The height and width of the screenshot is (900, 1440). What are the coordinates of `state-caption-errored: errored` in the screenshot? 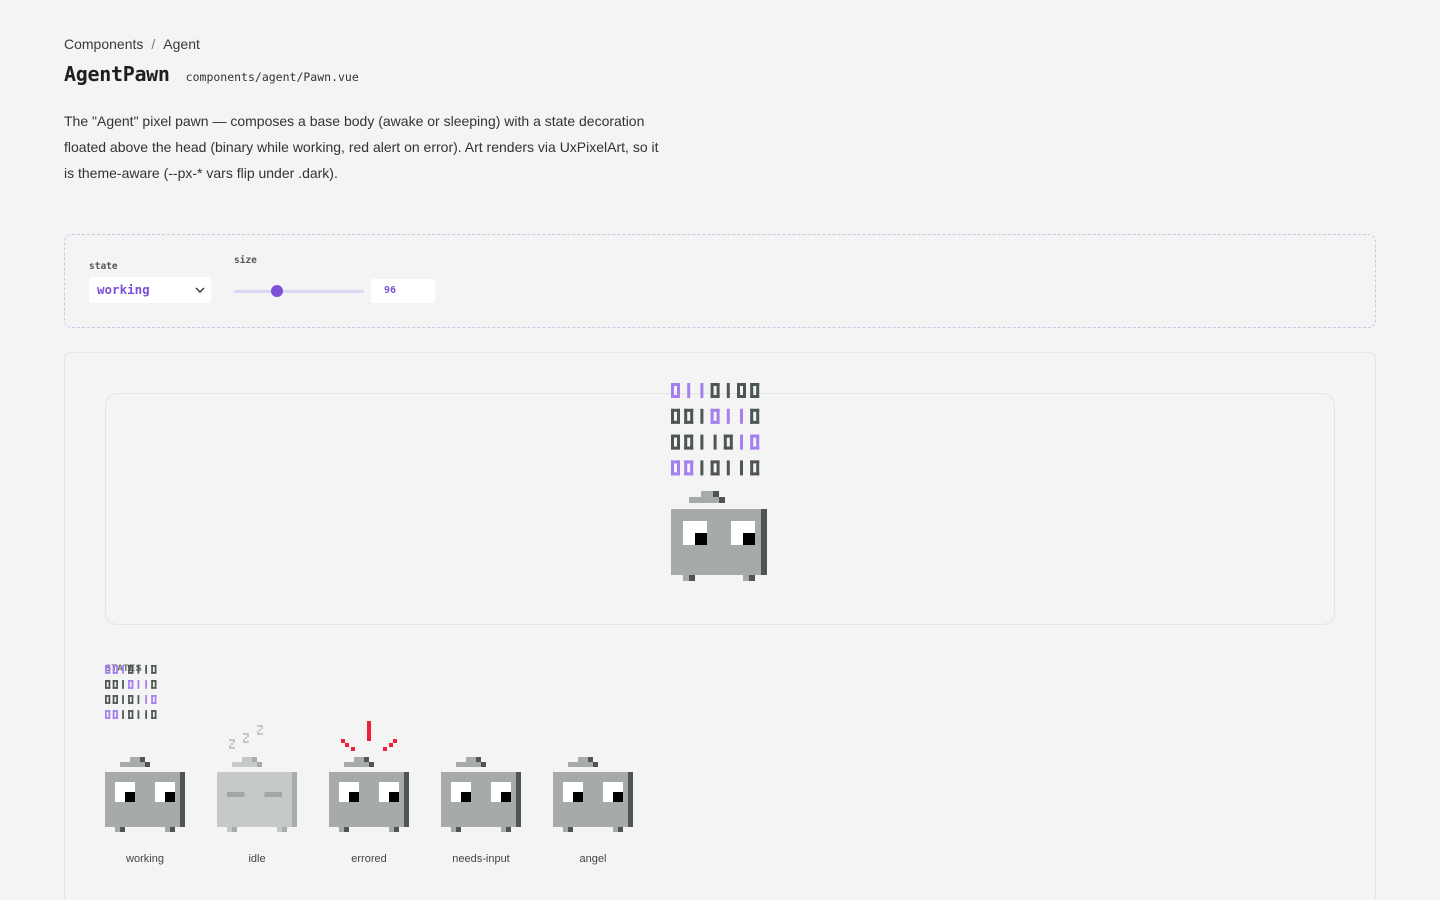 It's located at (369, 859).